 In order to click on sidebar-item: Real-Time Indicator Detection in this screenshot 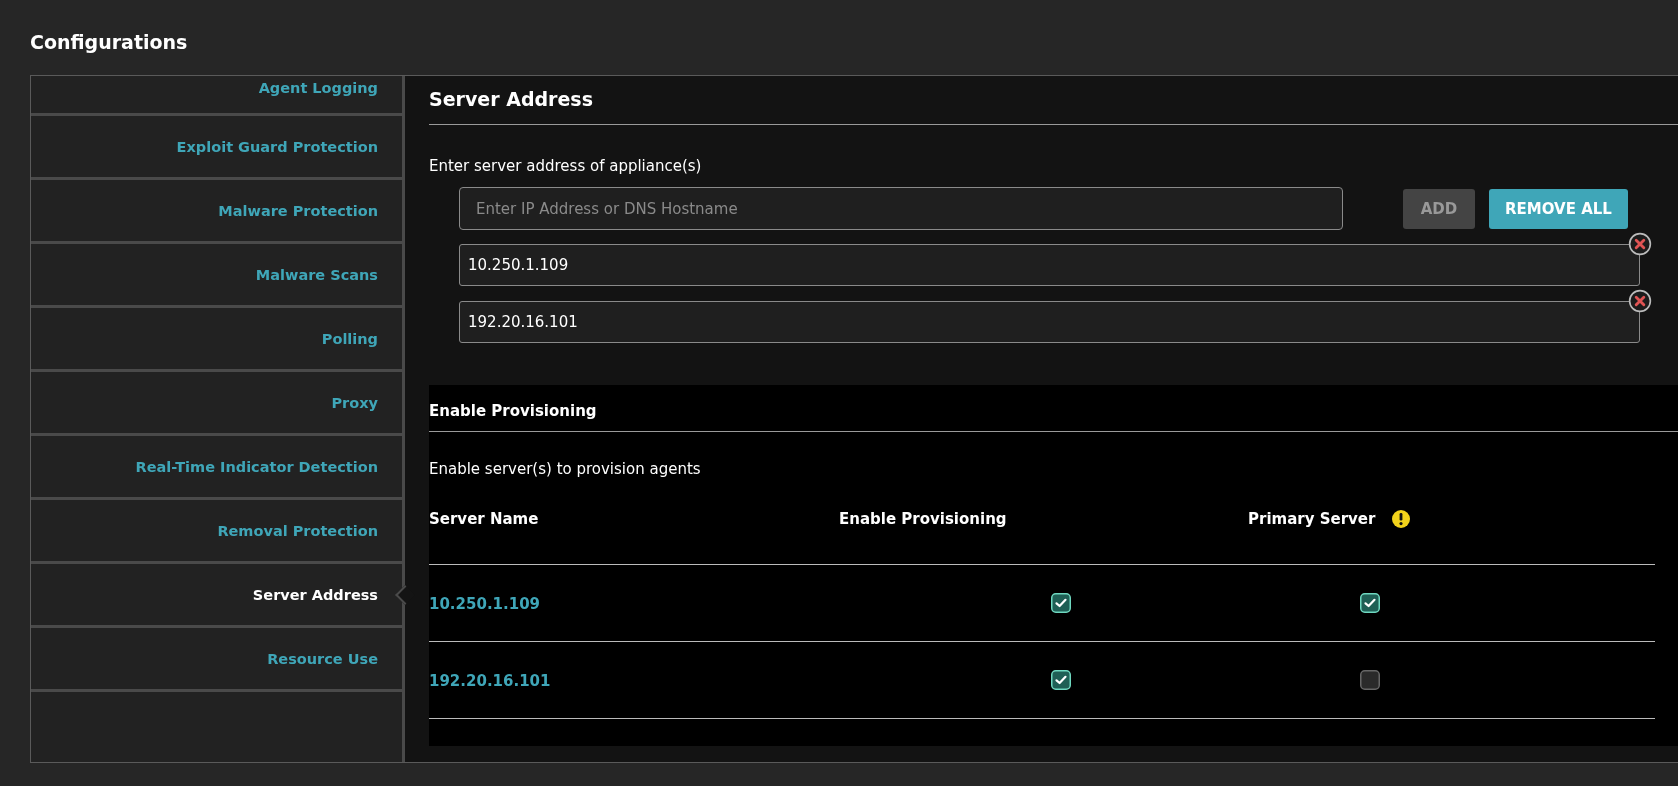, I will do `click(268, 466)`.